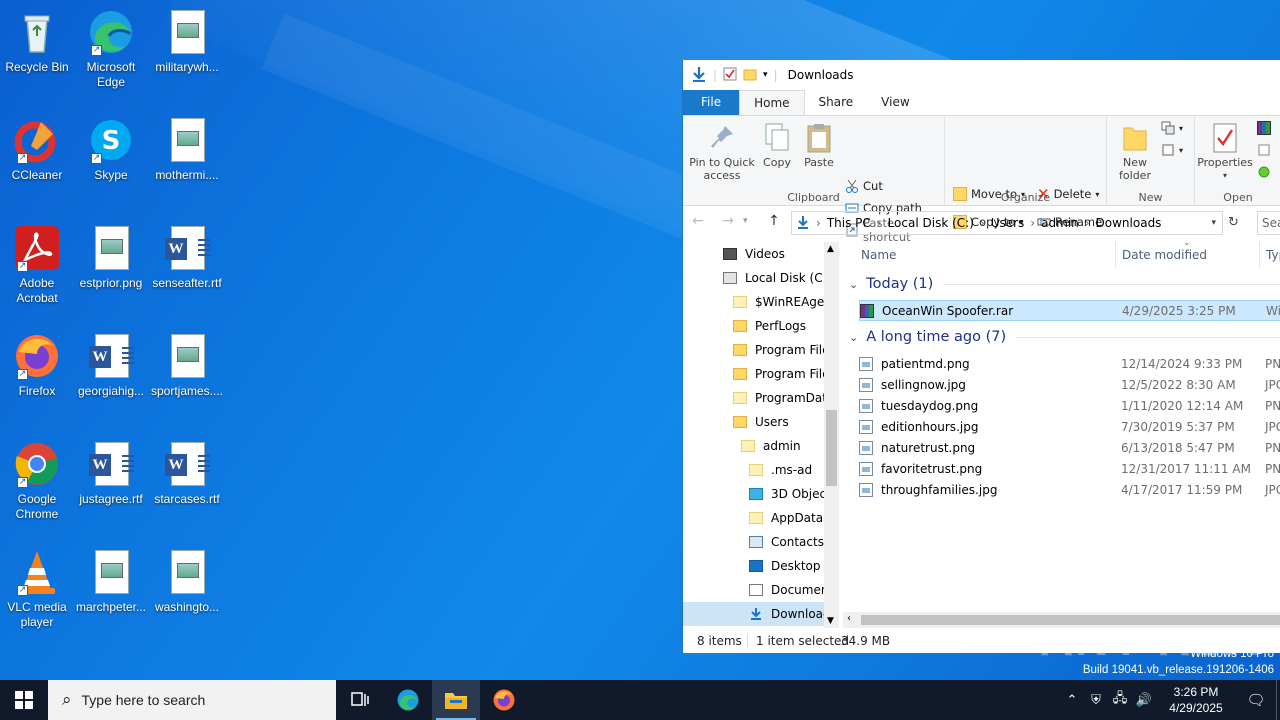 This screenshot has height=720, width=1280. I want to click on tab-home: Home, so click(772, 102).